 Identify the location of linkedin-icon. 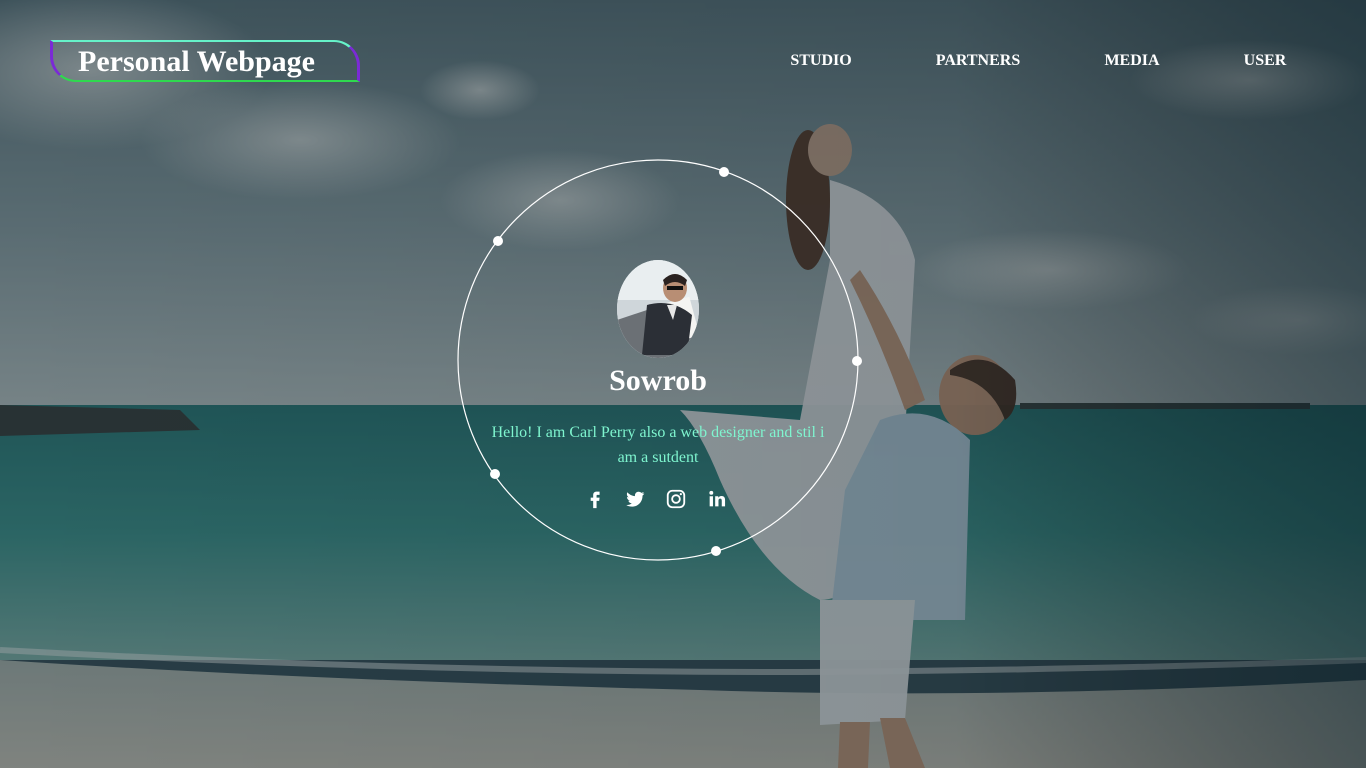
(717, 499).